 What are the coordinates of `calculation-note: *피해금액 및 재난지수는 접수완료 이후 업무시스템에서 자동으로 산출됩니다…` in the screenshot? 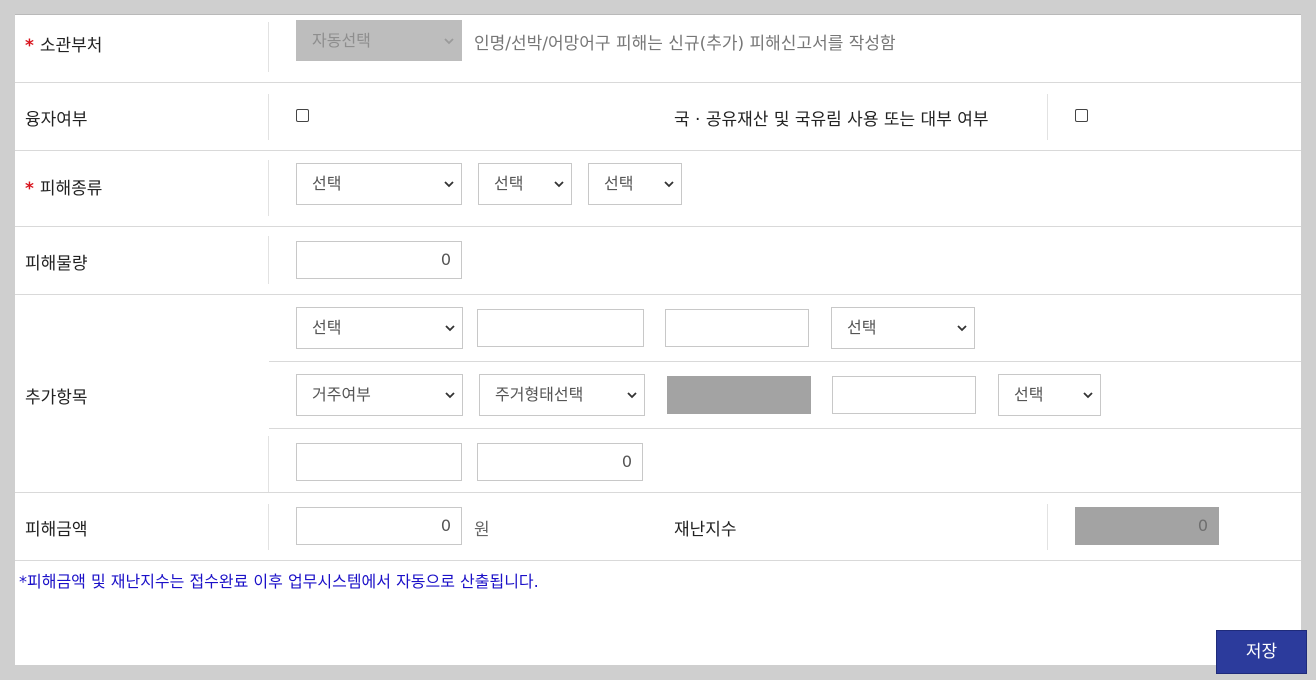 It's located at (279, 581).